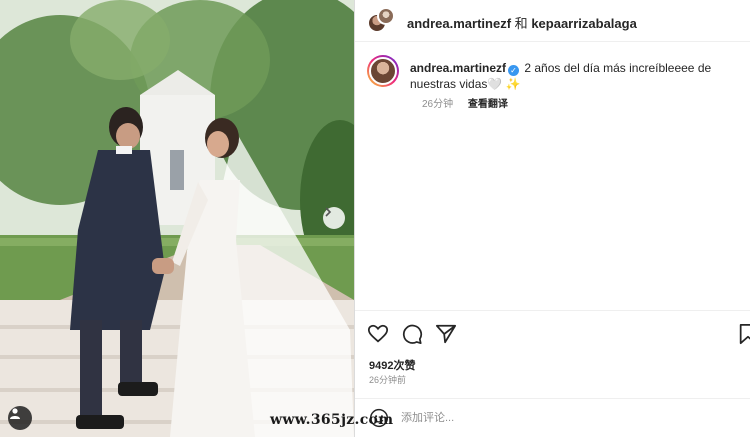  What do you see at coordinates (488, 104) in the screenshot?
I see `see-translation-link: 查看翻译` at bounding box center [488, 104].